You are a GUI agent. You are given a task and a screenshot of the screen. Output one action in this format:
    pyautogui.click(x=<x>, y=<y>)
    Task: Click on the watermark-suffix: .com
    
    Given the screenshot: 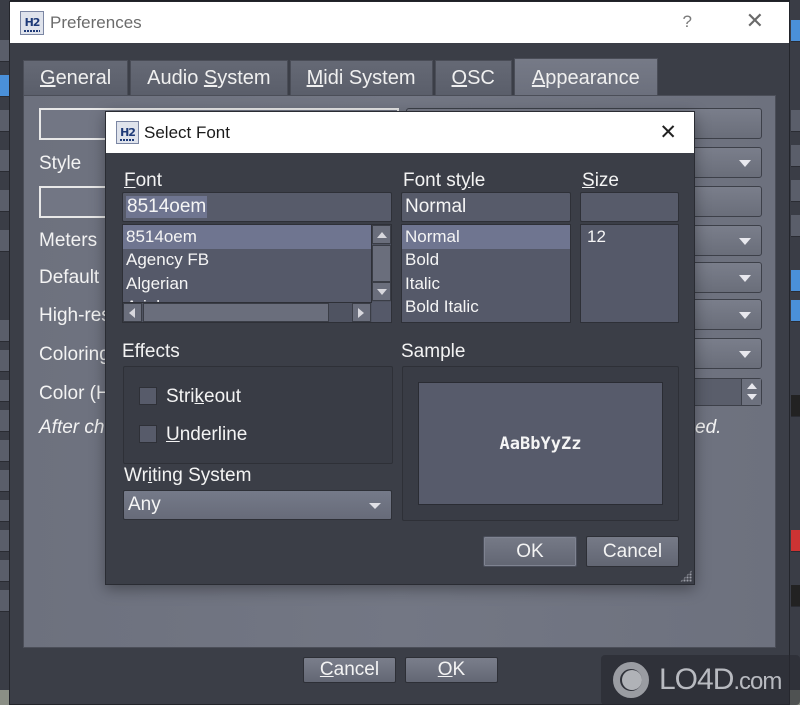 What is the action you would take?
    pyautogui.click(x=757, y=681)
    